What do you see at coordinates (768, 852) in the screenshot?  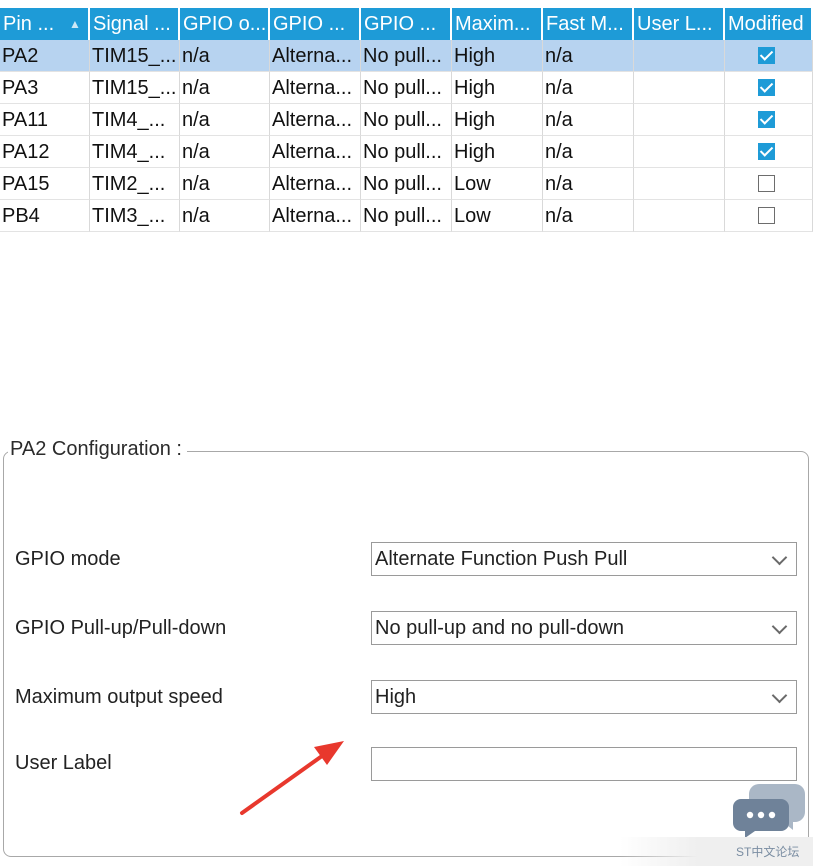 I see `watermark-text: ST中文论坛` at bounding box center [768, 852].